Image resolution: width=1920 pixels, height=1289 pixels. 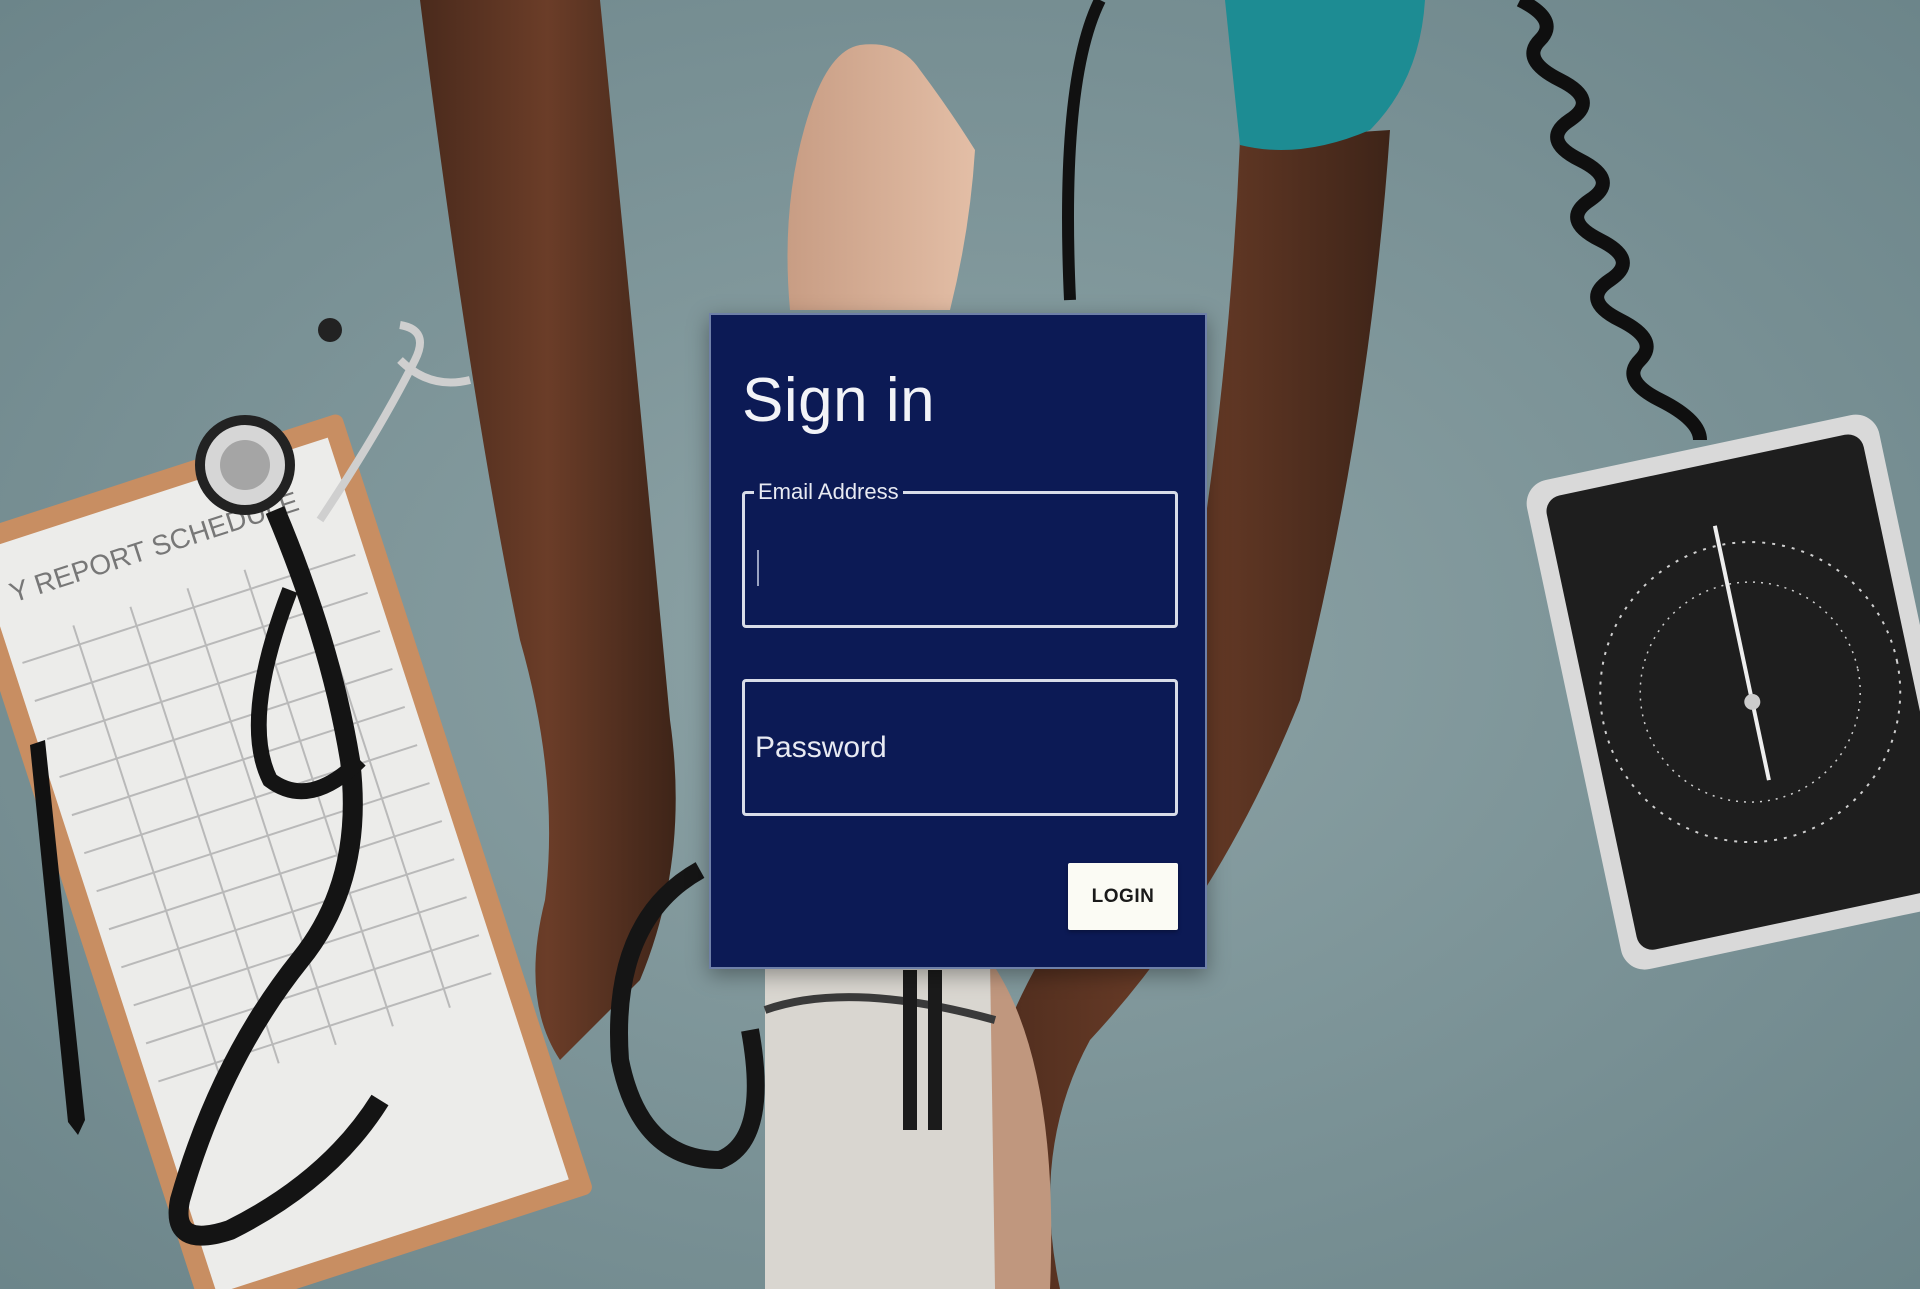 What do you see at coordinates (958, 641) in the screenshot?
I see `sign-in-card: Sign in Email Address LOGIN` at bounding box center [958, 641].